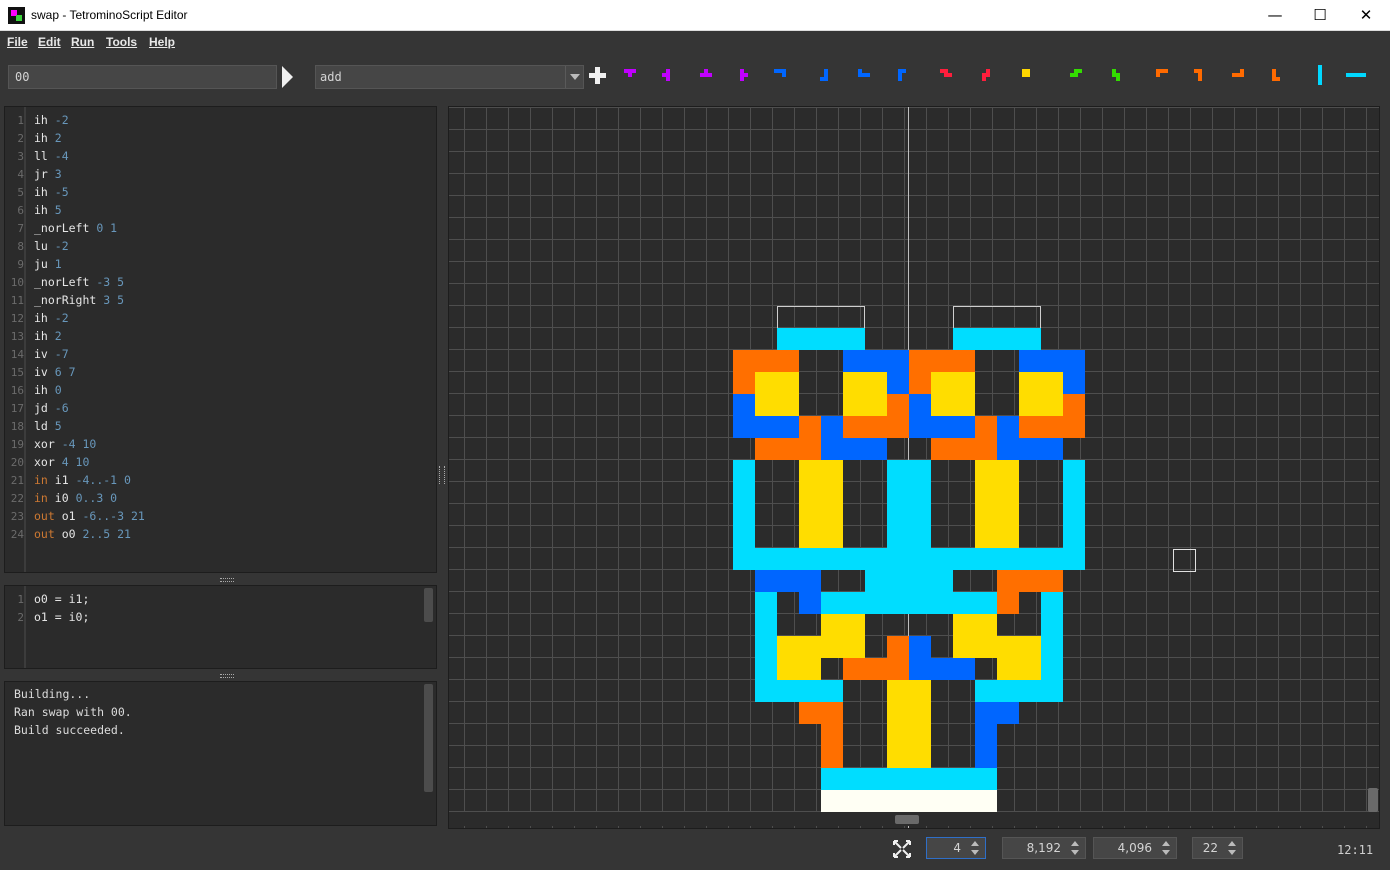  I want to click on zoom-spinbox: 22, so click(1217, 848).